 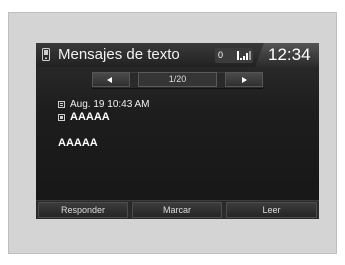 What do you see at coordinates (78, 143) in the screenshot?
I see `message-body: AAAAA` at bounding box center [78, 143].